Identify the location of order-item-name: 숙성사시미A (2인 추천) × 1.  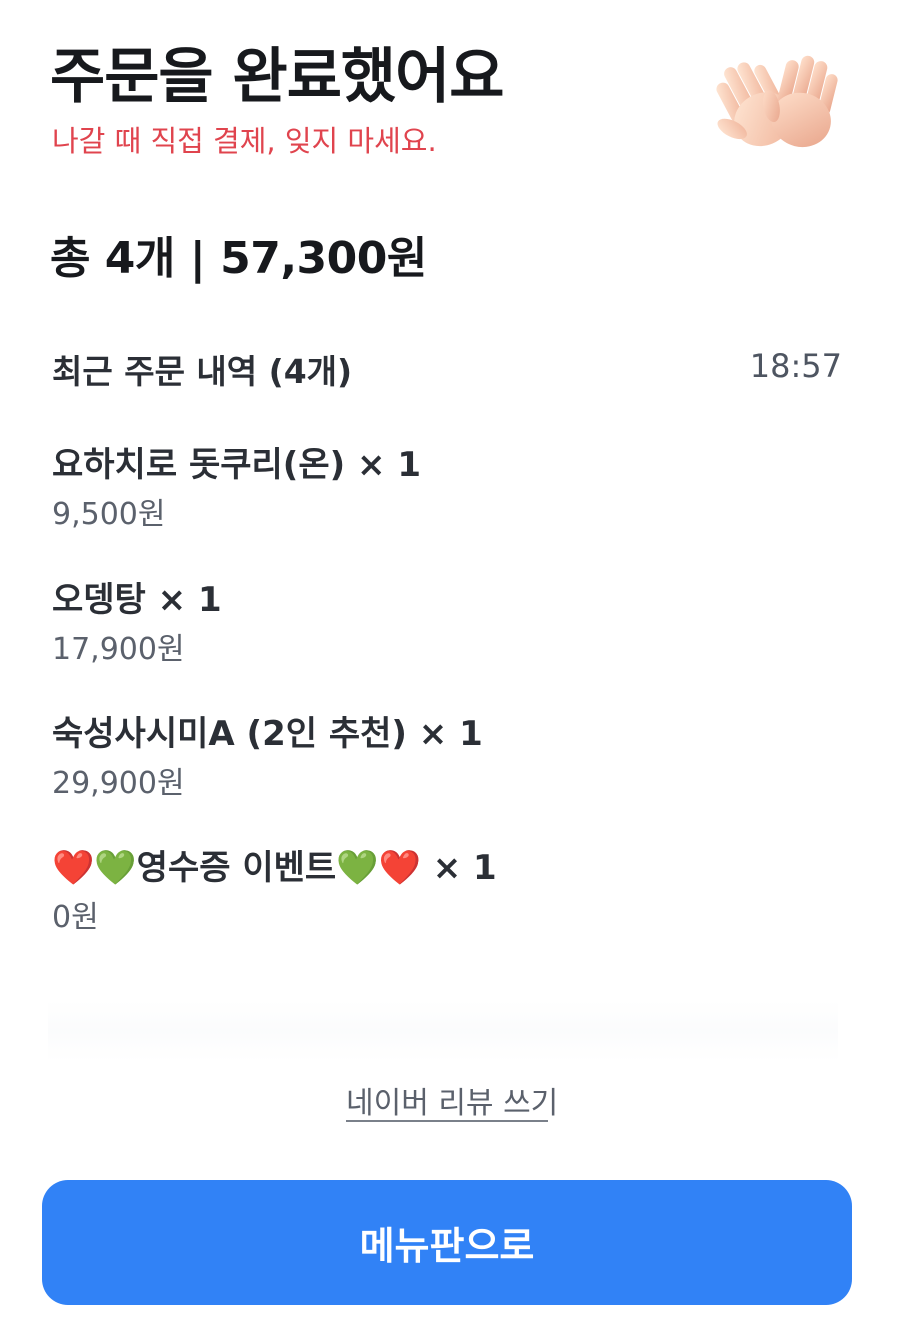
(267, 734).